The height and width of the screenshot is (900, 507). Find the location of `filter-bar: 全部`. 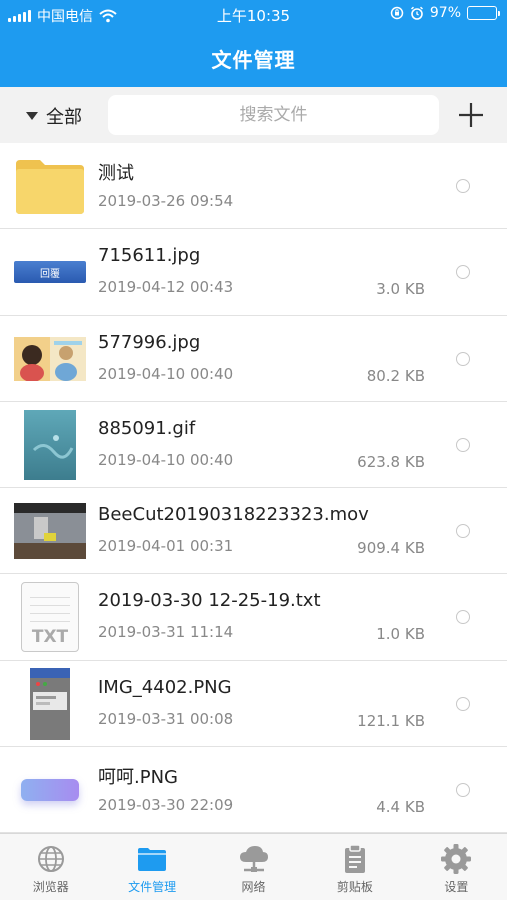

filter-bar: 全部 is located at coordinates (253, 115).